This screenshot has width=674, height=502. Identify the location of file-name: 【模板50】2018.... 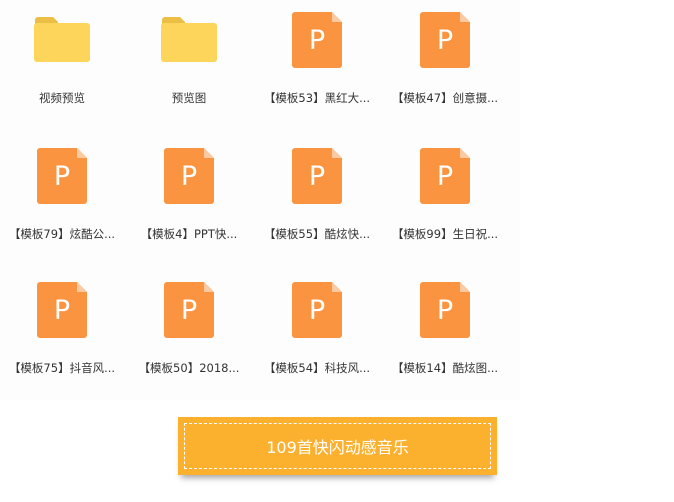
(189, 368).